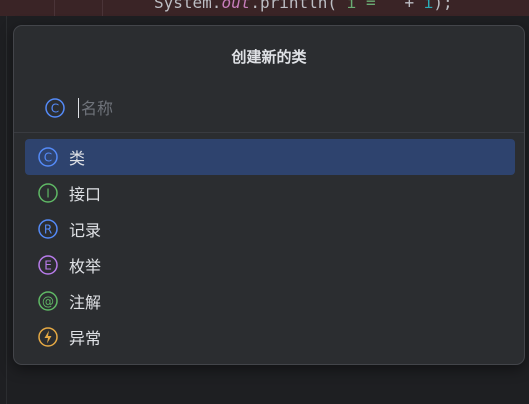 This screenshot has height=404, width=529. I want to click on svg-text: I, so click(48, 194).